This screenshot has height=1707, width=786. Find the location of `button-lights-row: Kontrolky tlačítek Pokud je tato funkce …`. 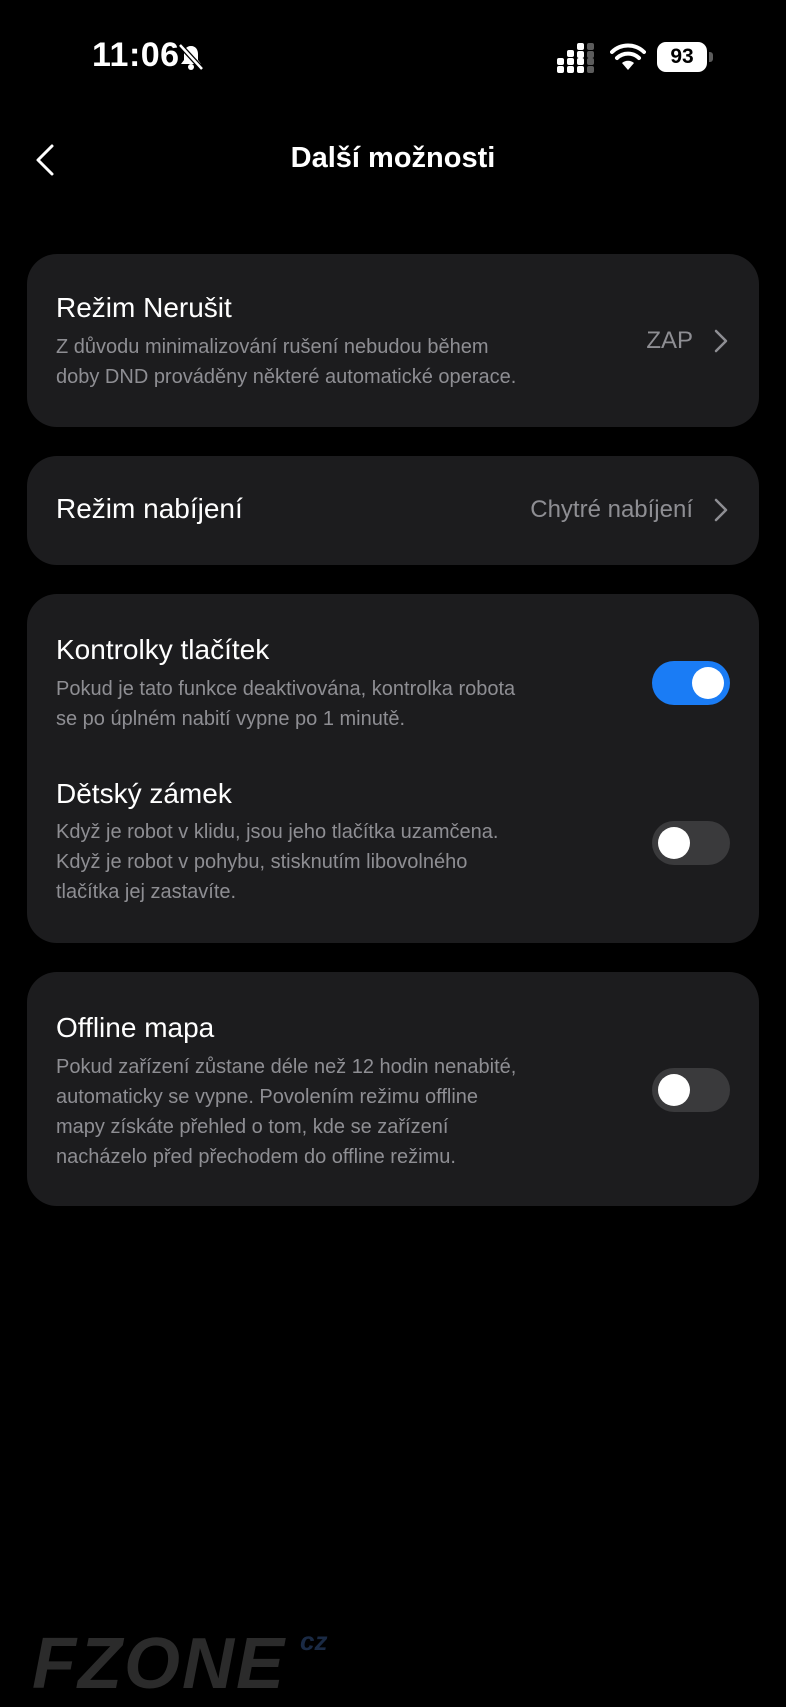

button-lights-row: Kontrolky tlačítek Pokud je tato funkce … is located at coordinates (393, 669).